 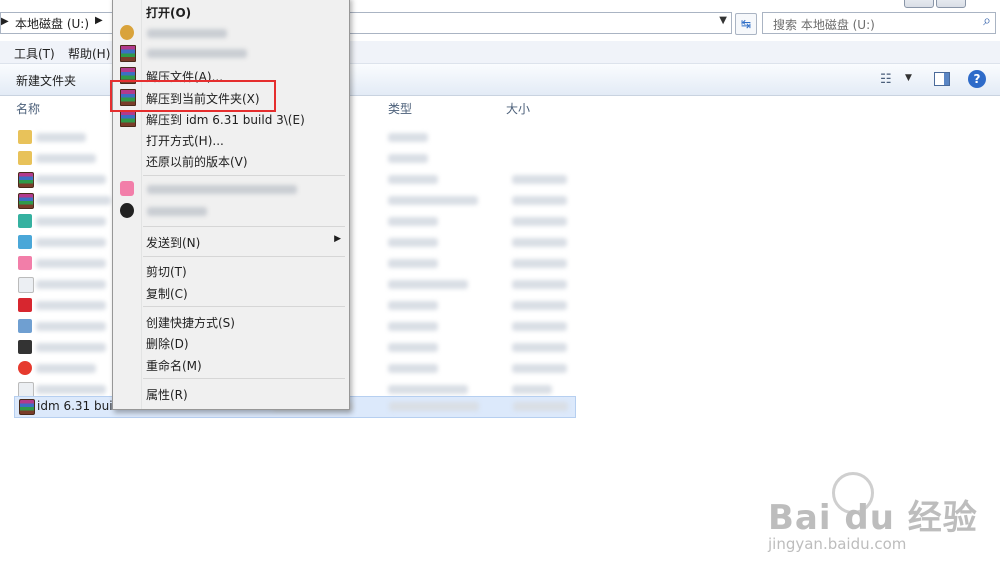 I want to click on submenu-arrow-icon: ▶, so click(x=337, y=239).